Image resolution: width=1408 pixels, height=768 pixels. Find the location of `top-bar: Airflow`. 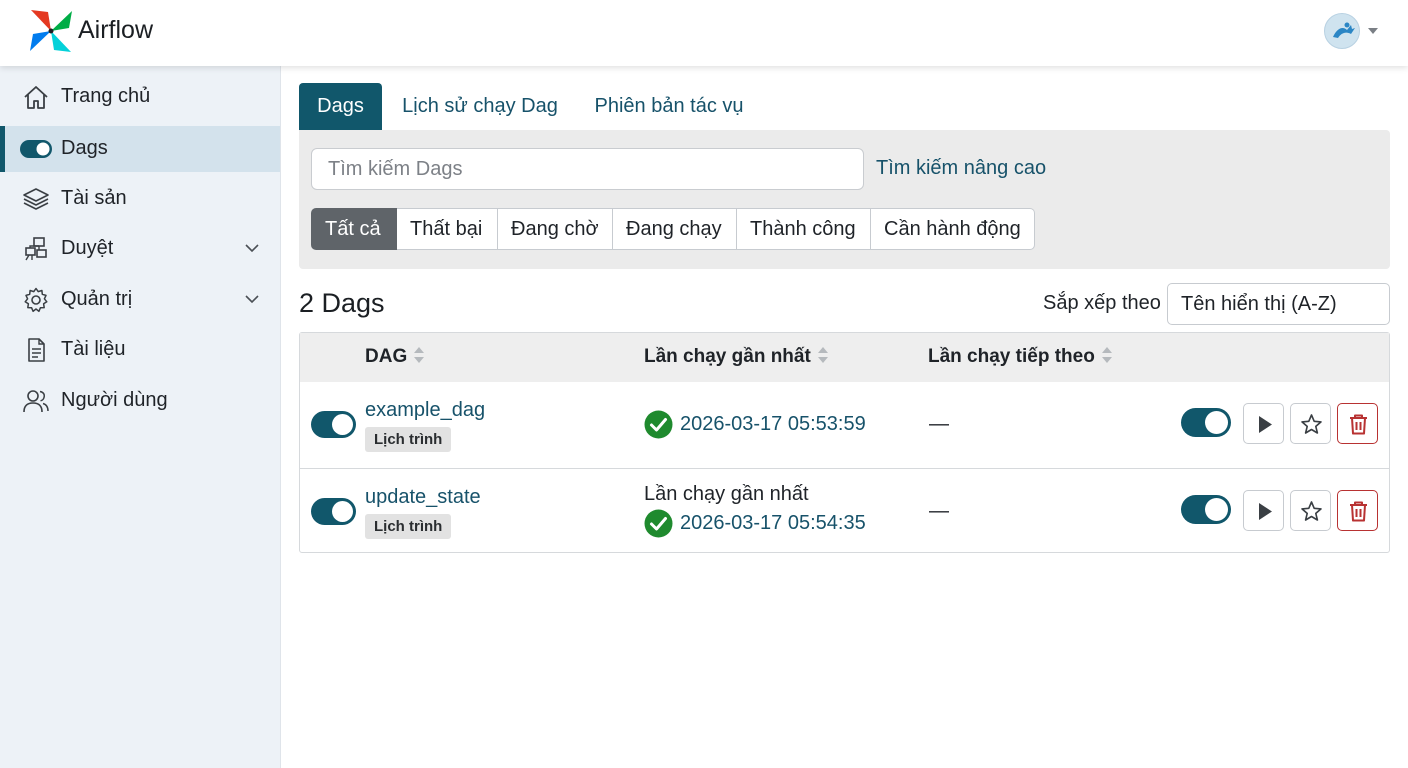

top-bar: Airflow is located at coordinates (704, 33).